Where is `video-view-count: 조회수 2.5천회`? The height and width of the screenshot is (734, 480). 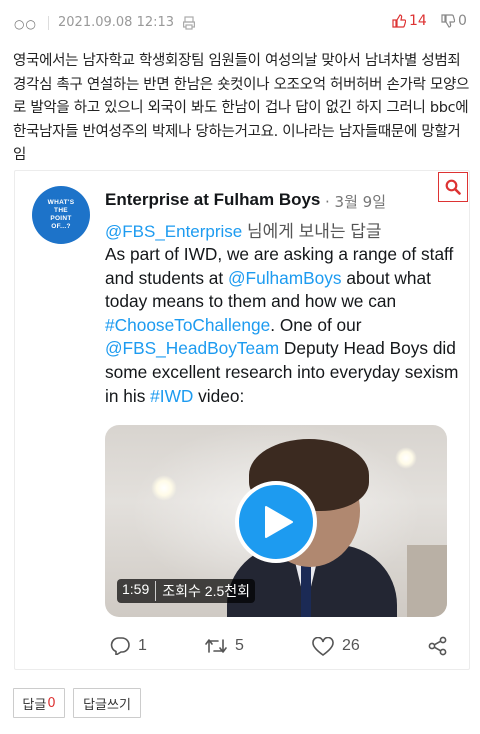
video-view-count: 조회수 2.5천회 is located at coordinates (206, 591).